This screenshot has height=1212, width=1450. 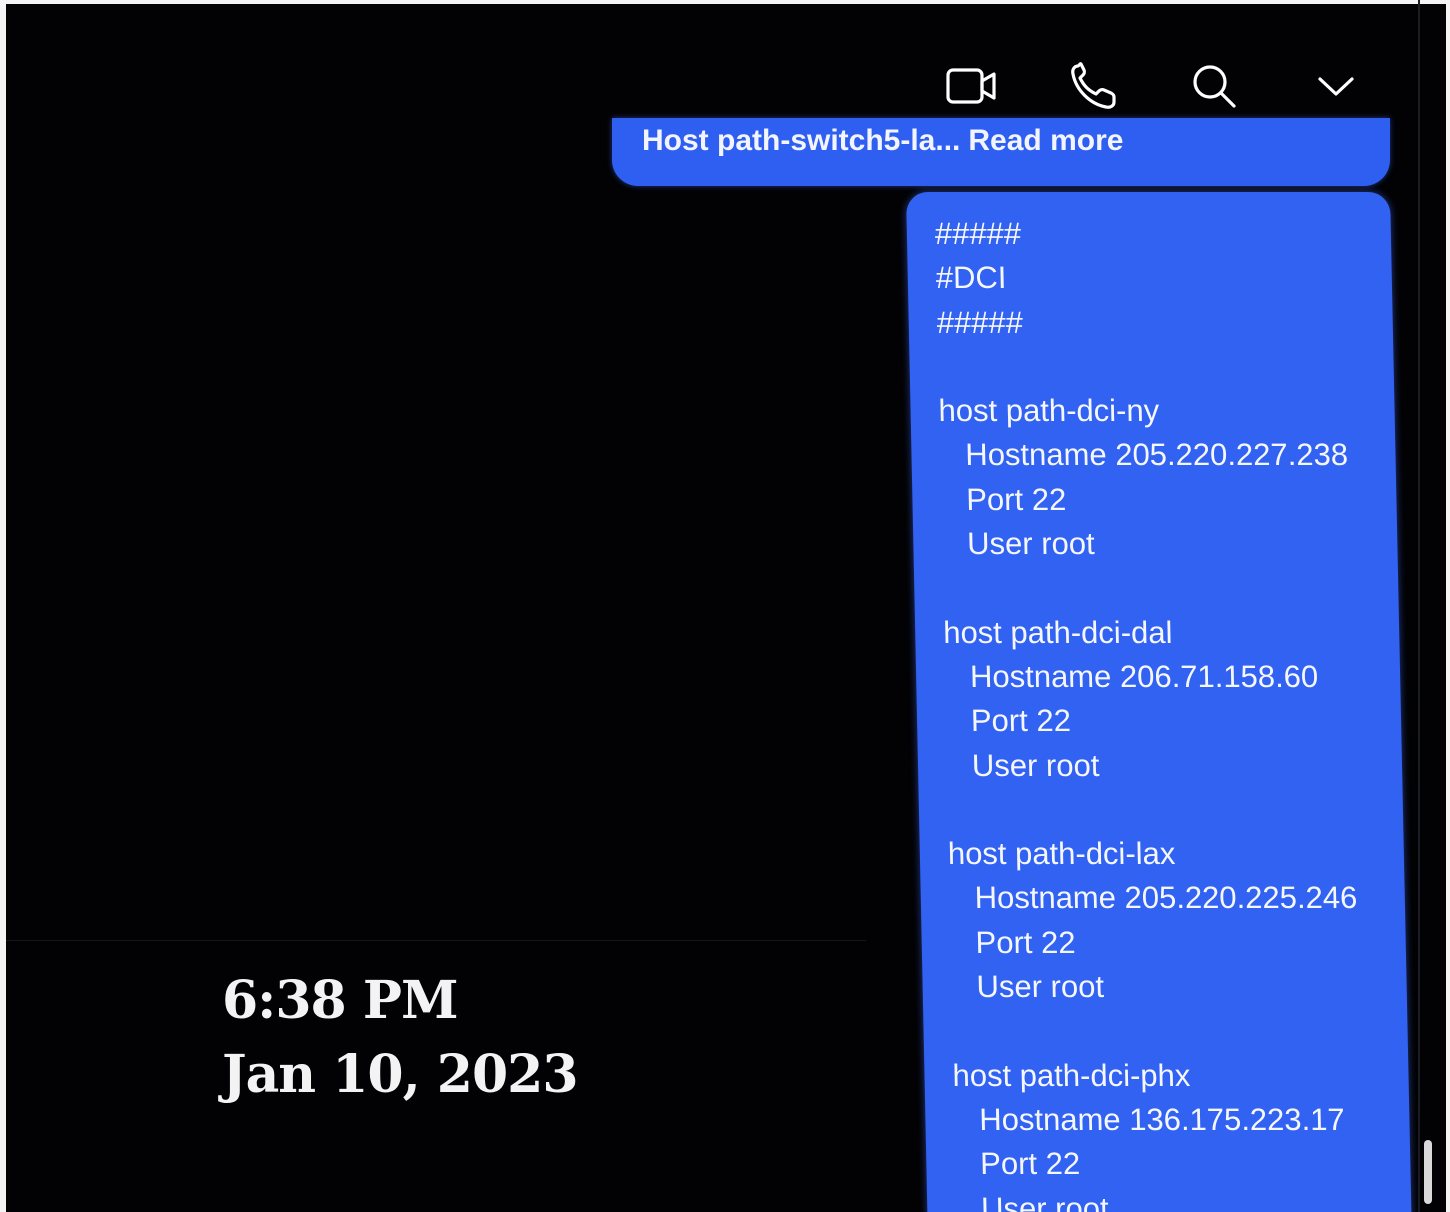 I want to click on photo-border-left, so click(x=3, y=606).